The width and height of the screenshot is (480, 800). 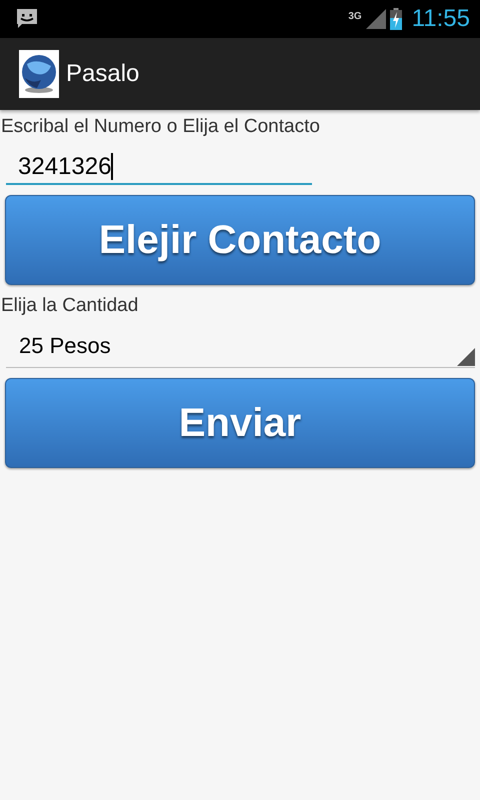 What do you see at coordinates (70, 305) in the screenshot?
I see `dropdown-label: Elija la Cantidad` at bounding box center [70, 305].